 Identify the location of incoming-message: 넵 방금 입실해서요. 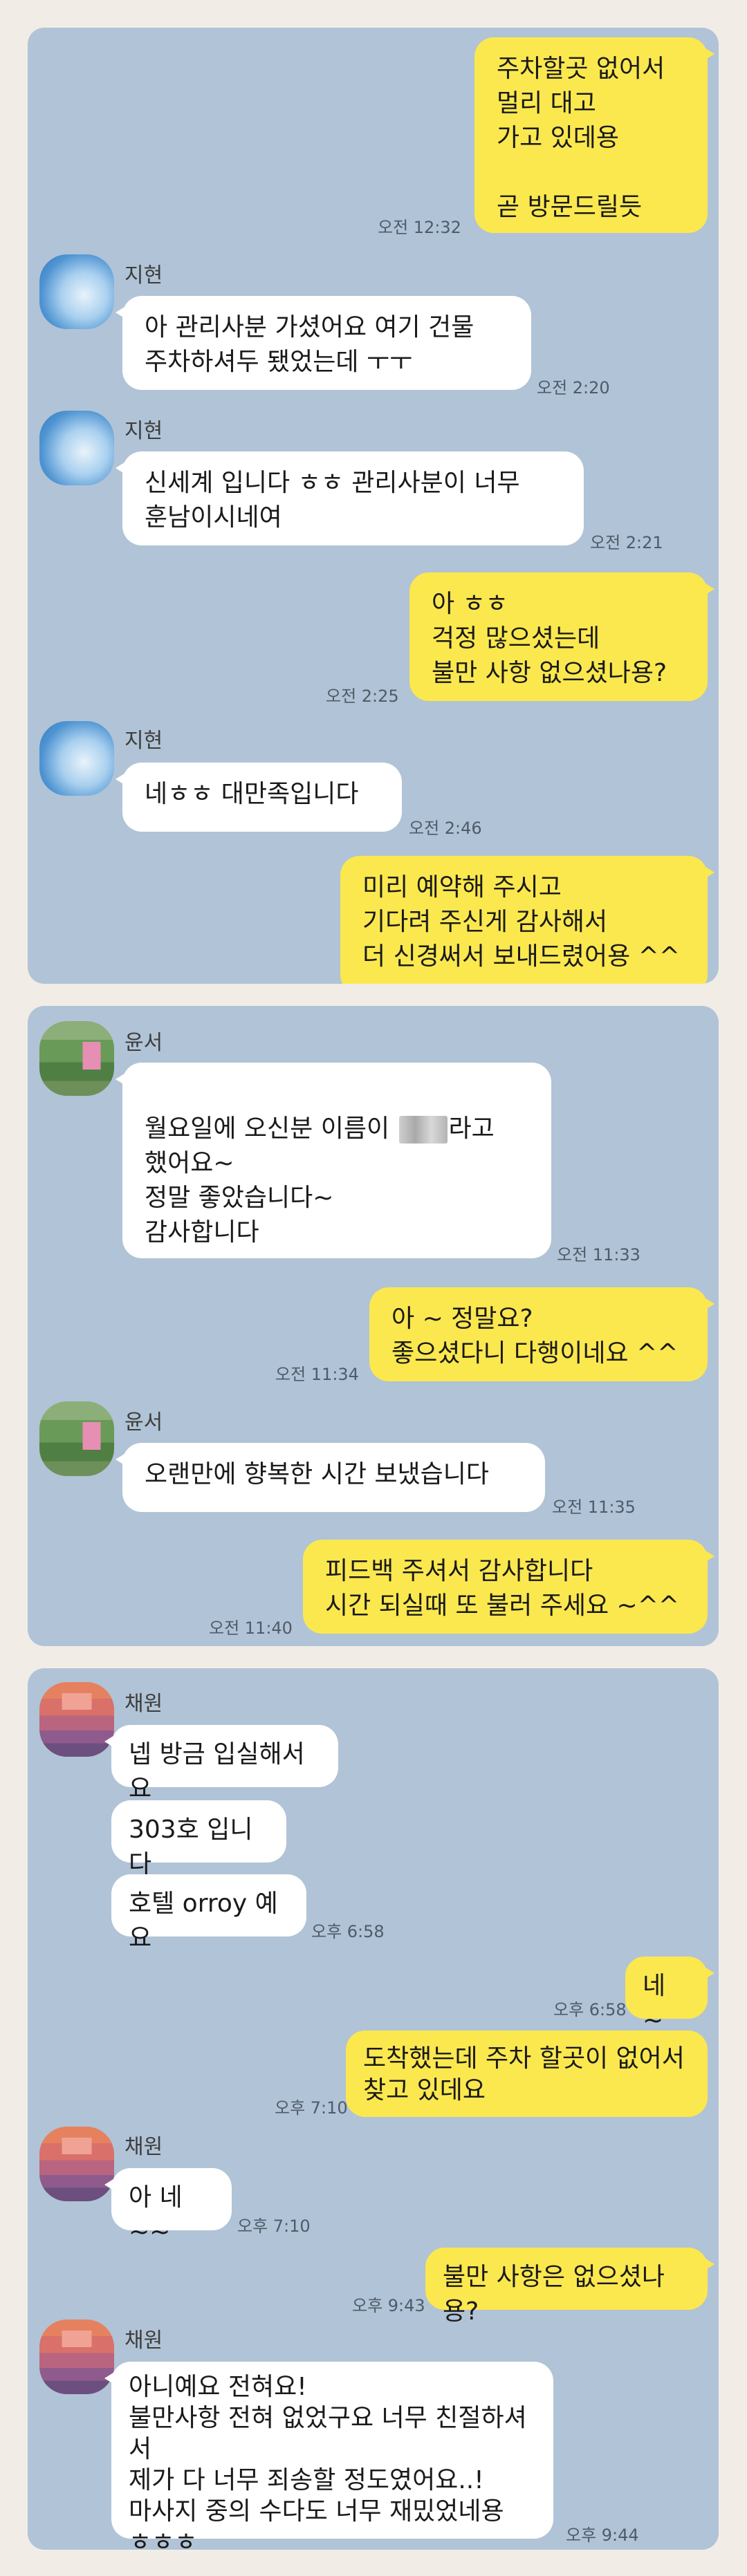
(221, 1764).